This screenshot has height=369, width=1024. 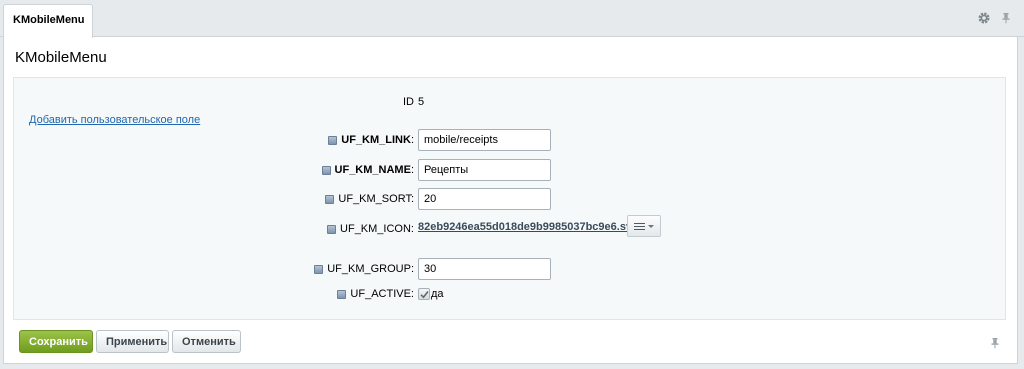 I want to click on active-checkbox-label: да, so click(x=437, y=294).